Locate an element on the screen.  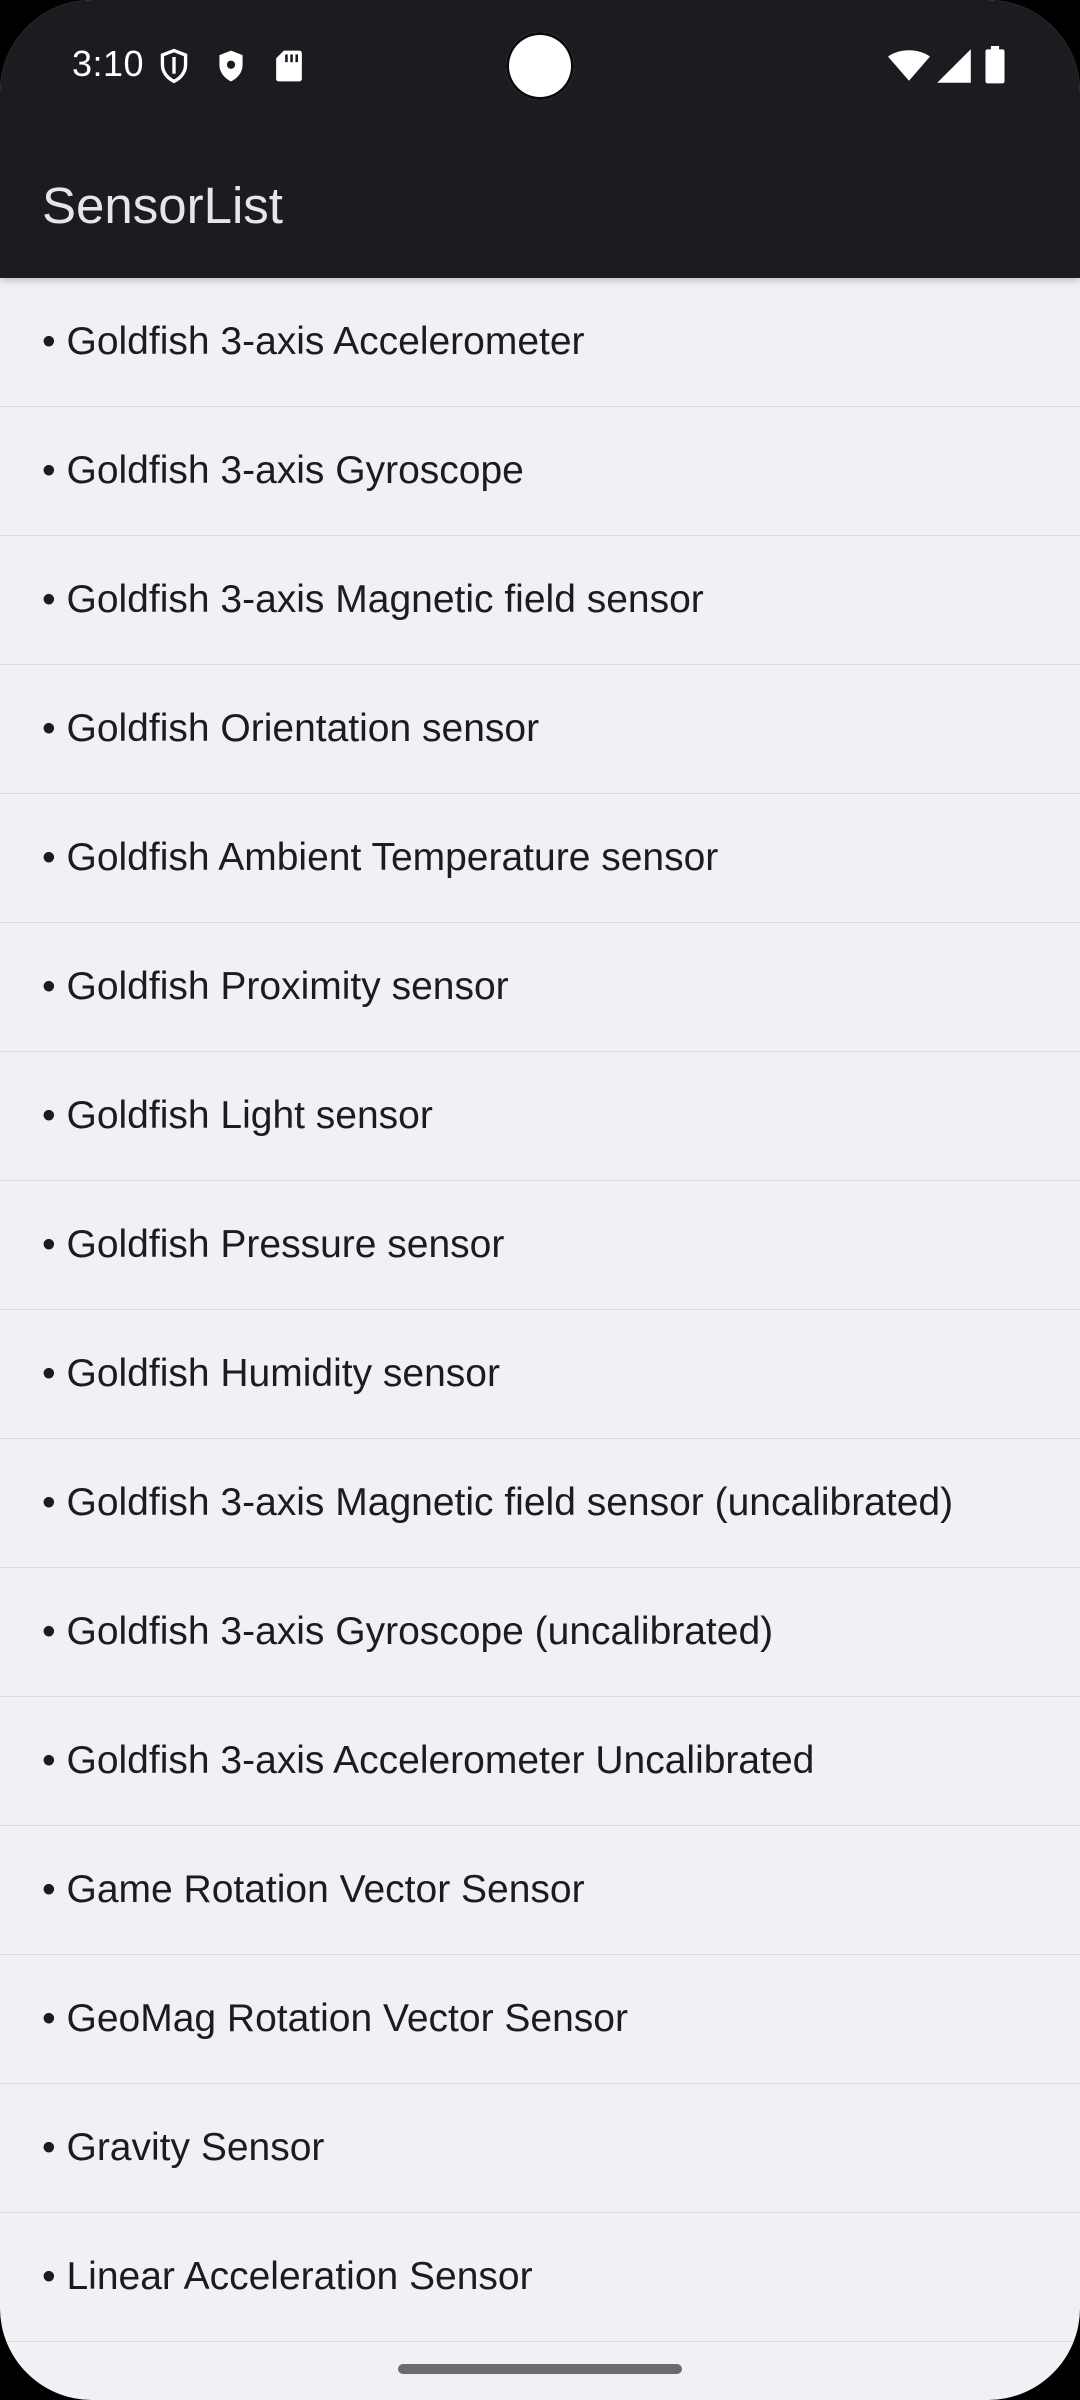
list-item: • Goldfish Humidity sensor is located at coordinates (540, 1374).